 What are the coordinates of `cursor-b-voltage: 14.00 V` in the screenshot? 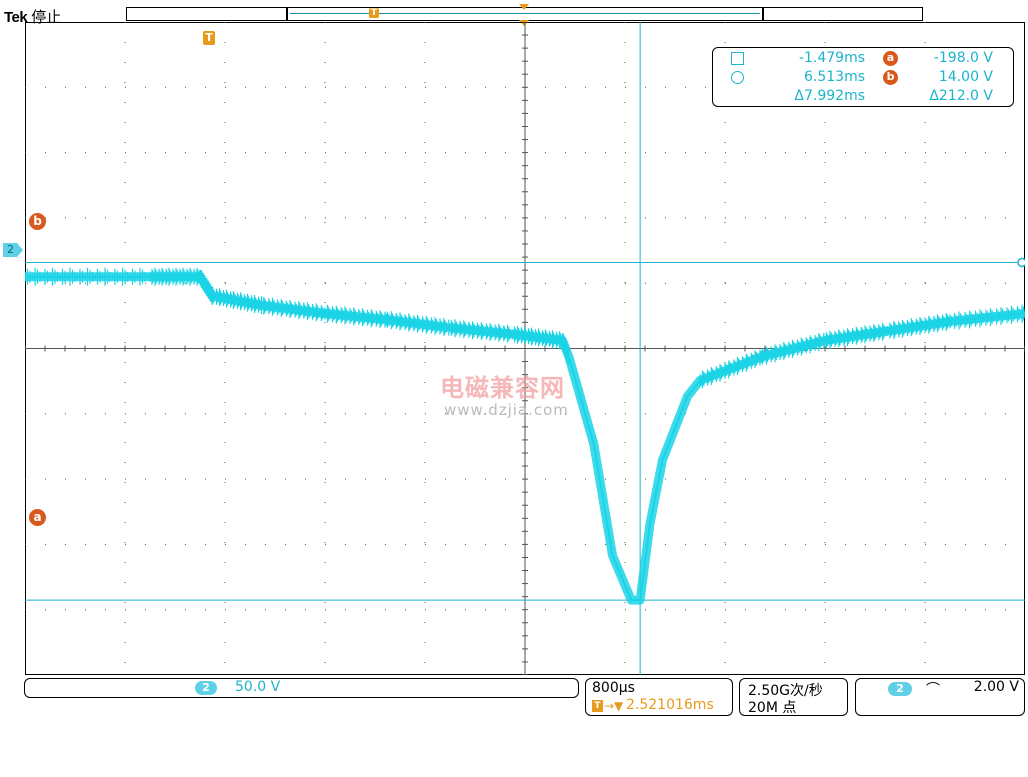 It's located at (965, 77).